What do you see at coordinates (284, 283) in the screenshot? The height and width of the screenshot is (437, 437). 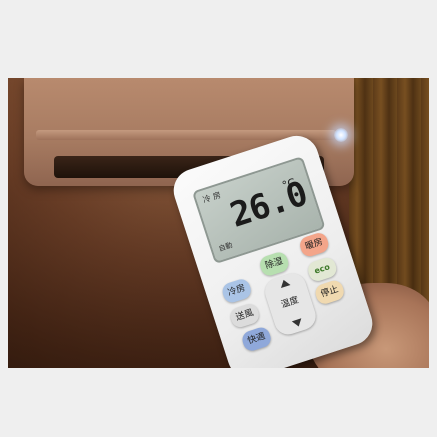 I see `up-arrow-icon` at bounding box center [284, 283].